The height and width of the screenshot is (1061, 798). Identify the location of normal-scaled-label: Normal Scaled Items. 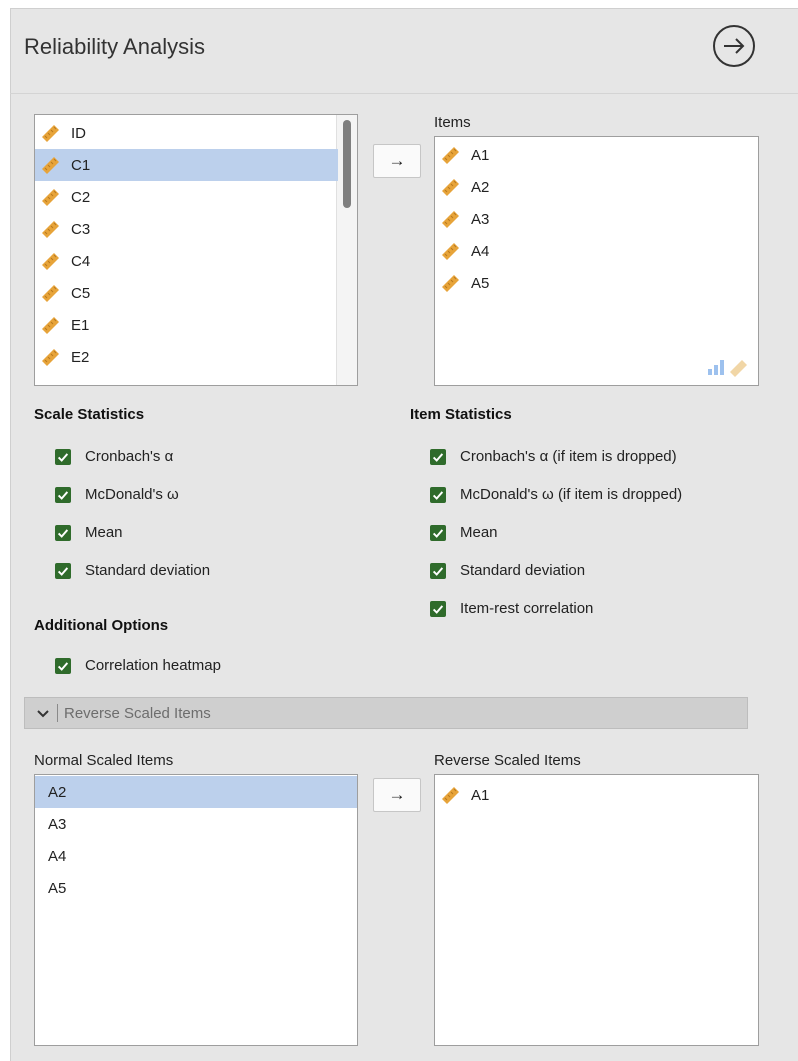
(104, 760).